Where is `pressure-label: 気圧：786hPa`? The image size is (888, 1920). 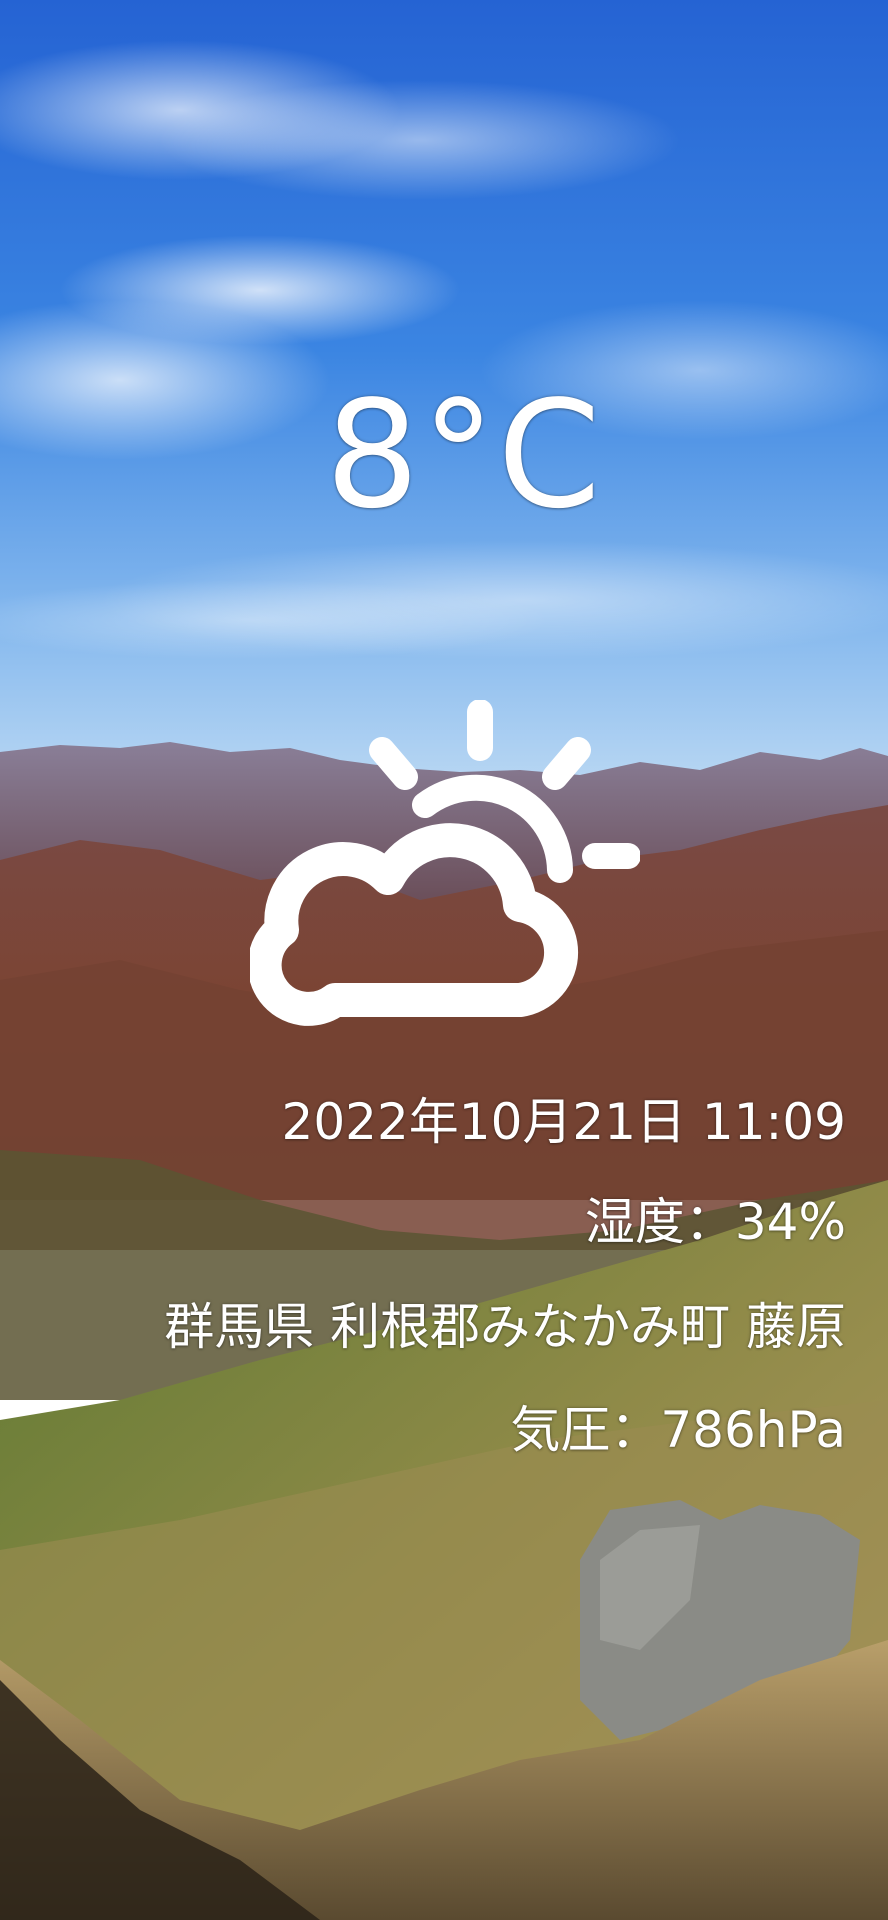
pressure-label: 気圧：786hPa is located at coordinates (678, 1430).